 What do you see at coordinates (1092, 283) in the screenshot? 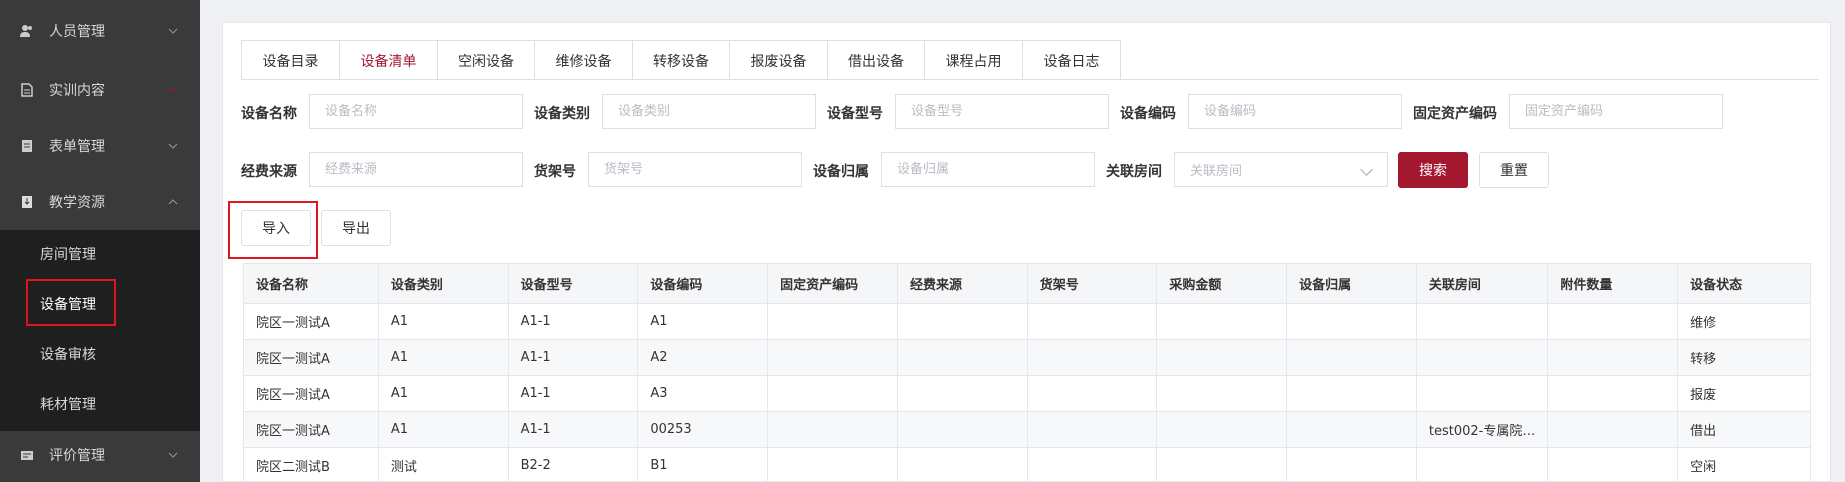
I see `column-header: 货架号` at bounding box center [1092, 283].